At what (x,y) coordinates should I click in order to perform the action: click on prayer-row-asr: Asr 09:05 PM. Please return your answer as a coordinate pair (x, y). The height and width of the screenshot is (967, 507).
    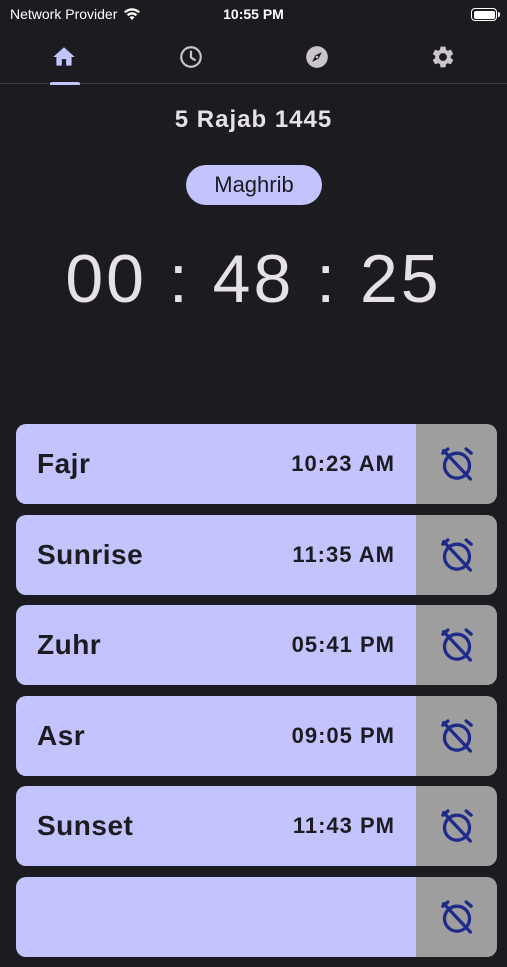
    Looking at the image, I should click on (256, 735).